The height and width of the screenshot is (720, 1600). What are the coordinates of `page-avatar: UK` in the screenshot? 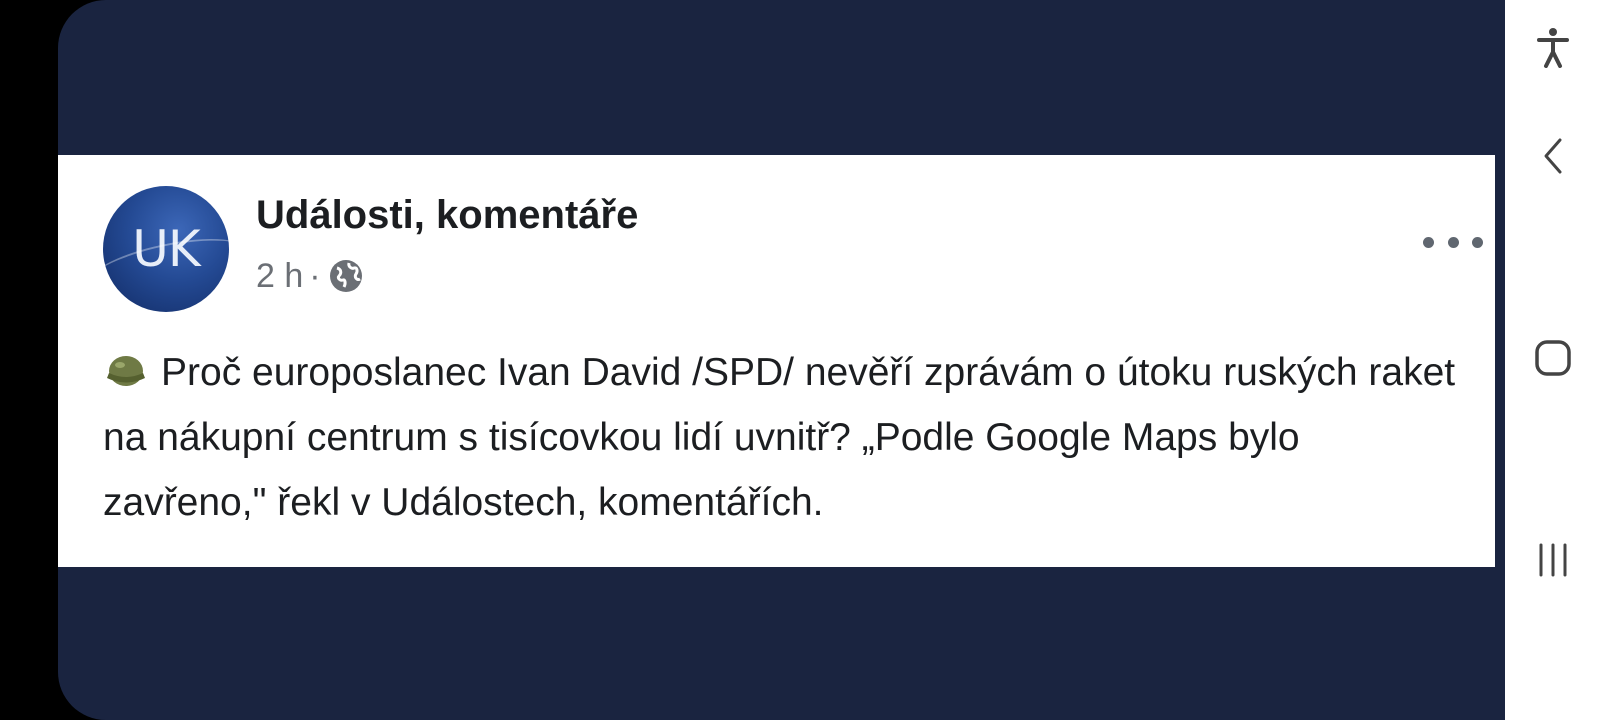 It's located at (166, 249).